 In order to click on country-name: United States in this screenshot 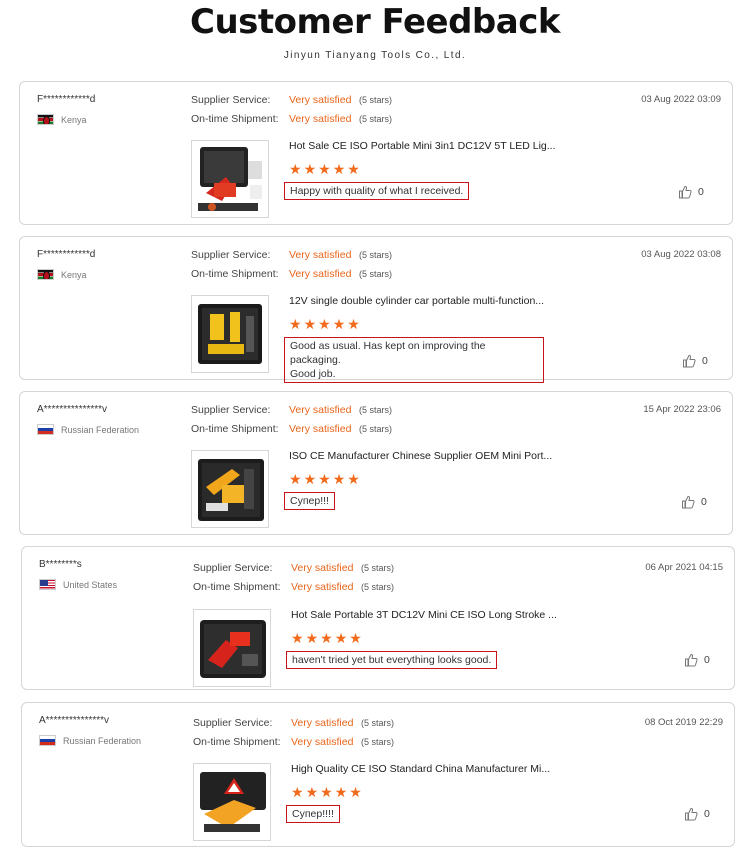, I will do `click(90, 584)`.